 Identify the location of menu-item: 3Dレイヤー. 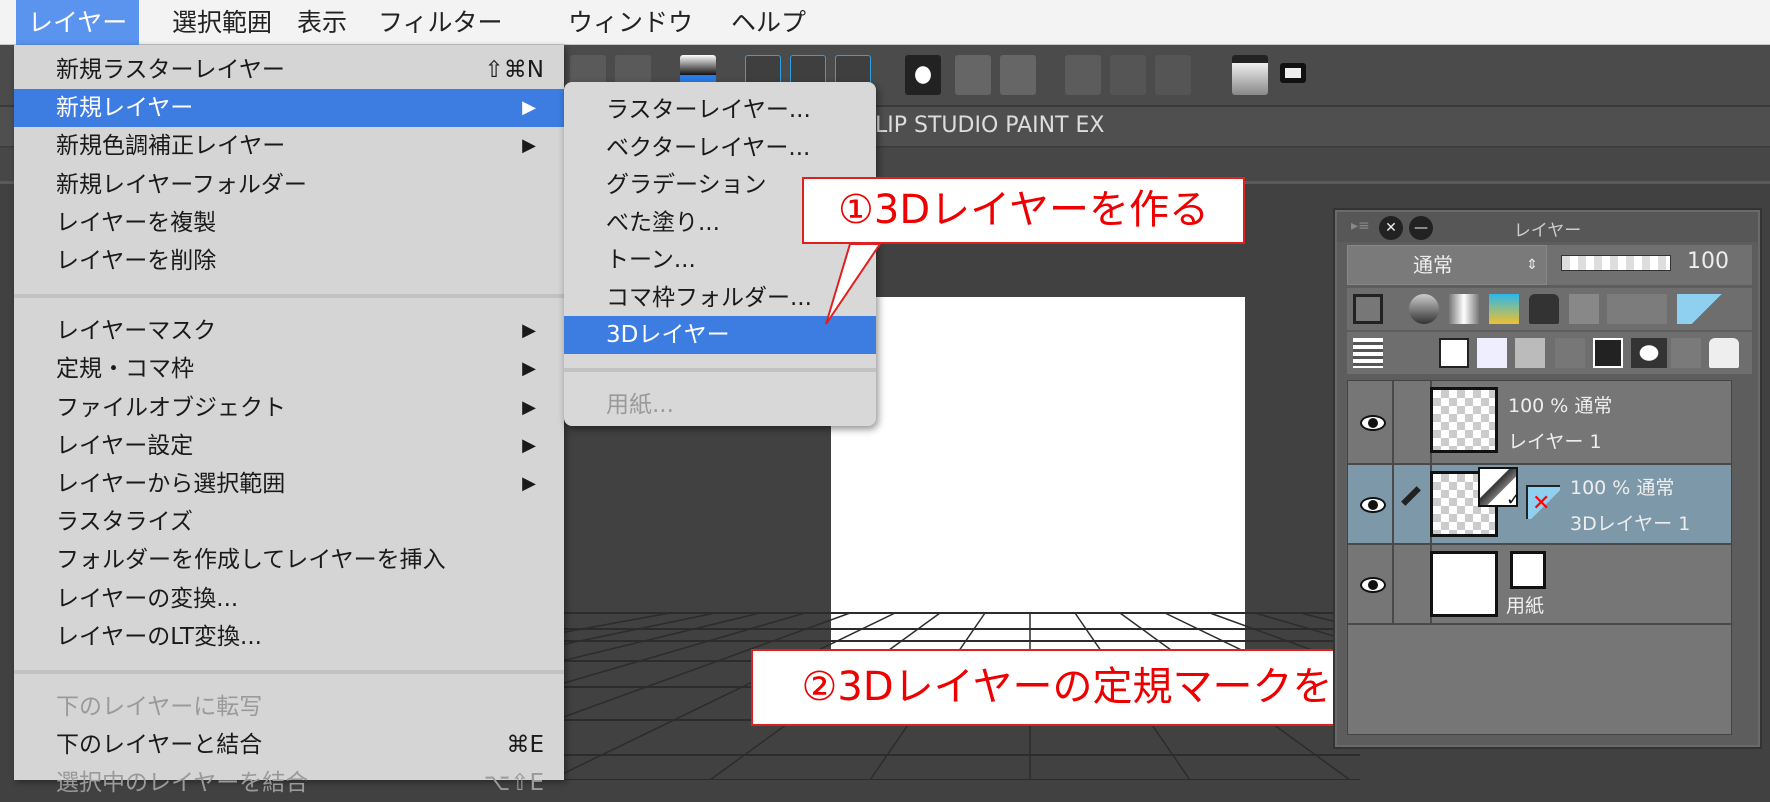
(720, 335).